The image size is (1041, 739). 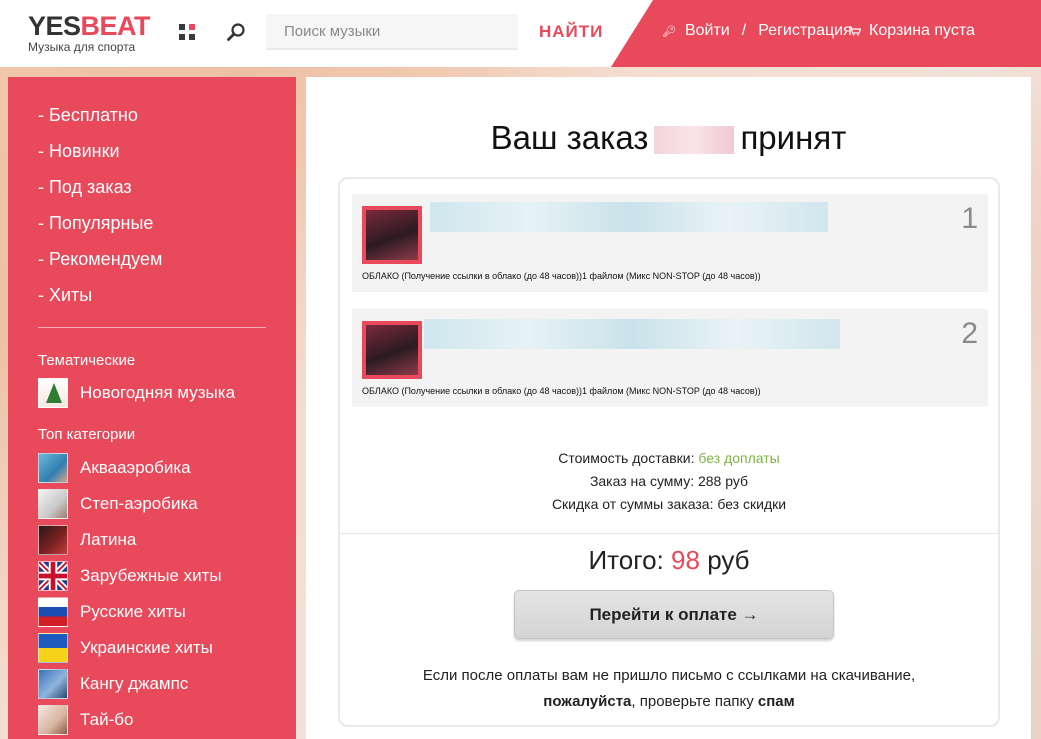 I want to click on kangoo-jumps-thumb-icon, so click(x=53, y=684).